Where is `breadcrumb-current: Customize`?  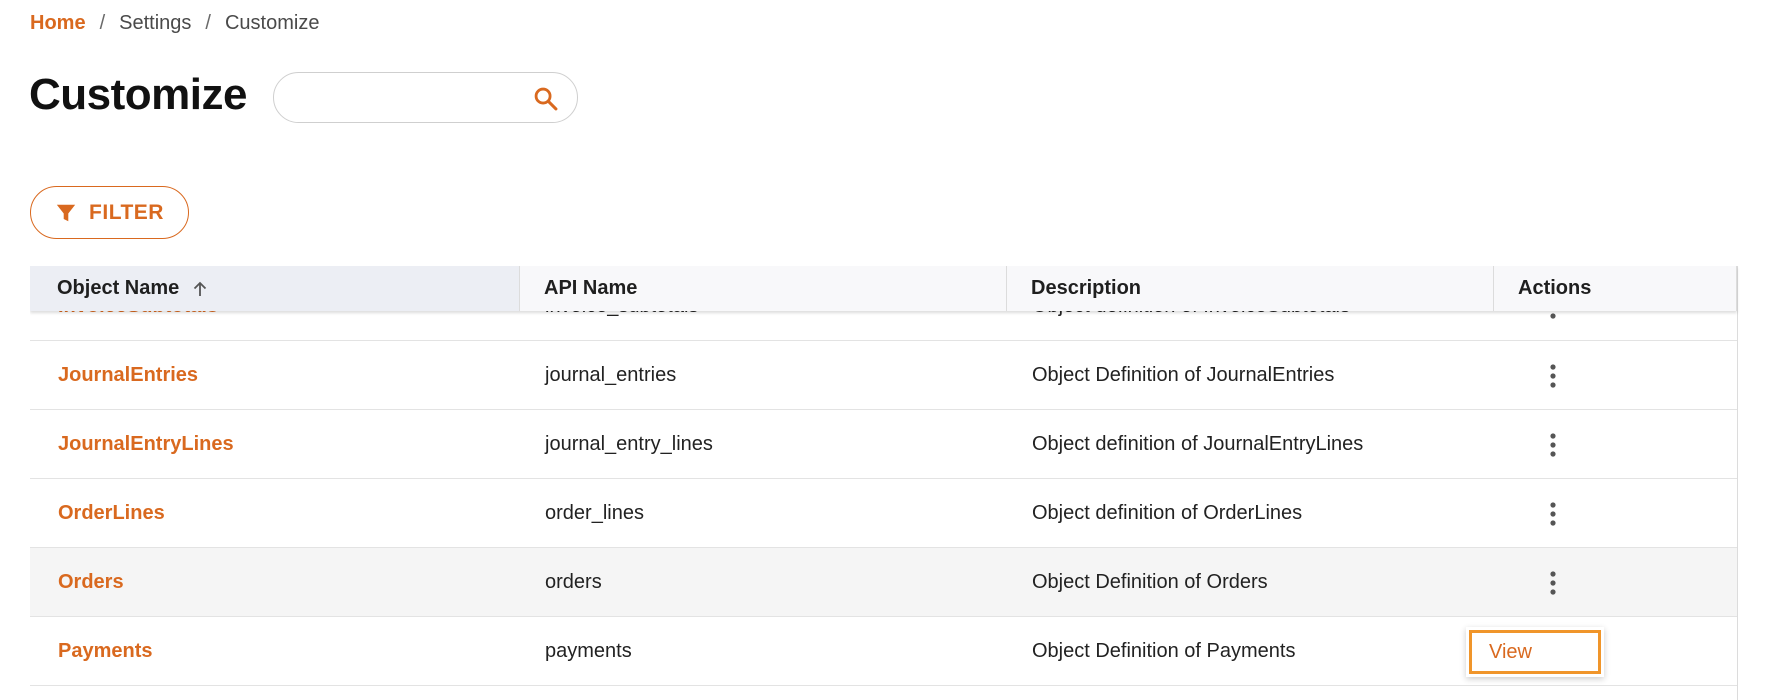 breadcrumb-current: Customize is located at coordinates (272, 22).